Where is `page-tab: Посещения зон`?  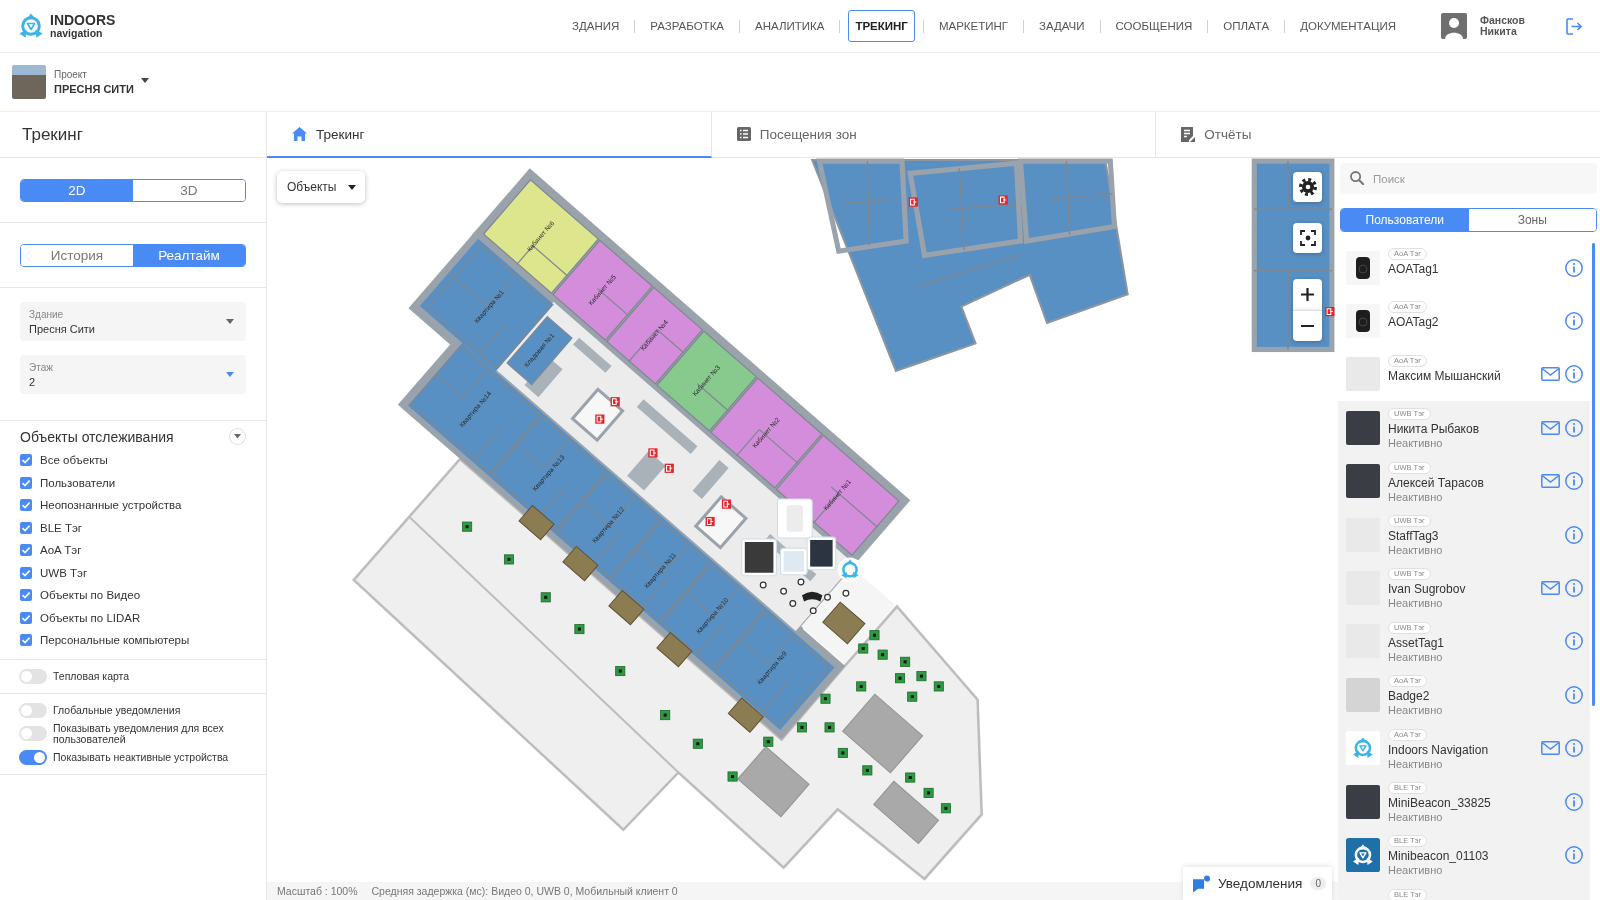
page-tab: Посещения зон is located at coordinates (934, 135).